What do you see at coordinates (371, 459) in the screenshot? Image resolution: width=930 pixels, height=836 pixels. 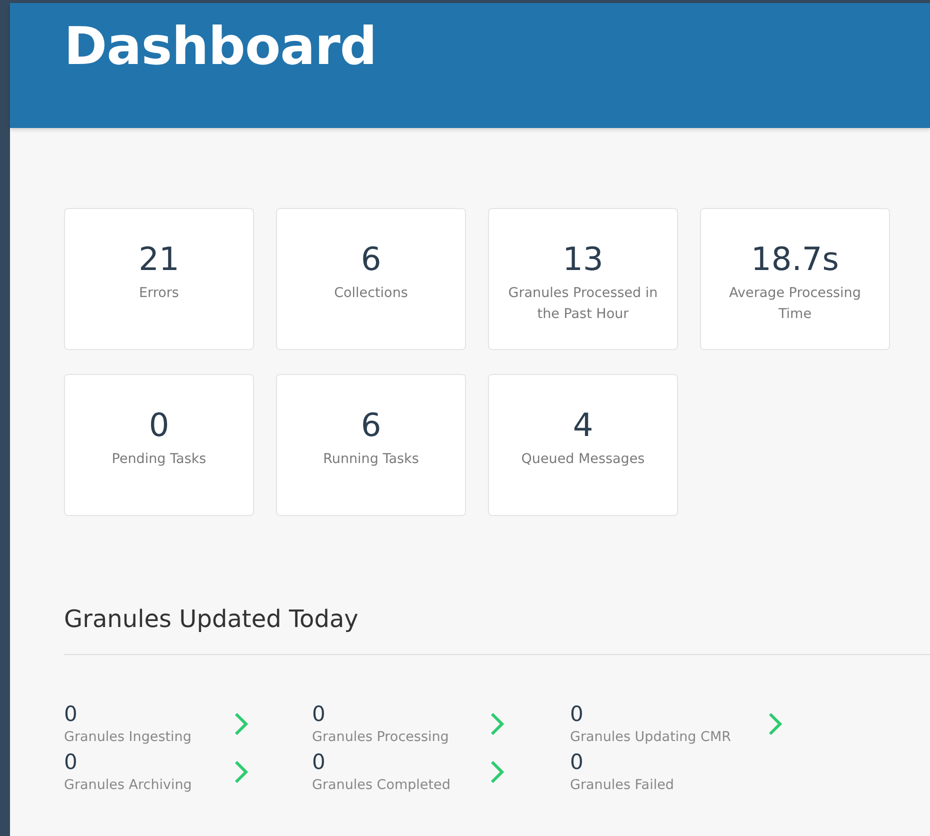 I see `stat-label: Running Tasks` at bounding box center [371, 459].